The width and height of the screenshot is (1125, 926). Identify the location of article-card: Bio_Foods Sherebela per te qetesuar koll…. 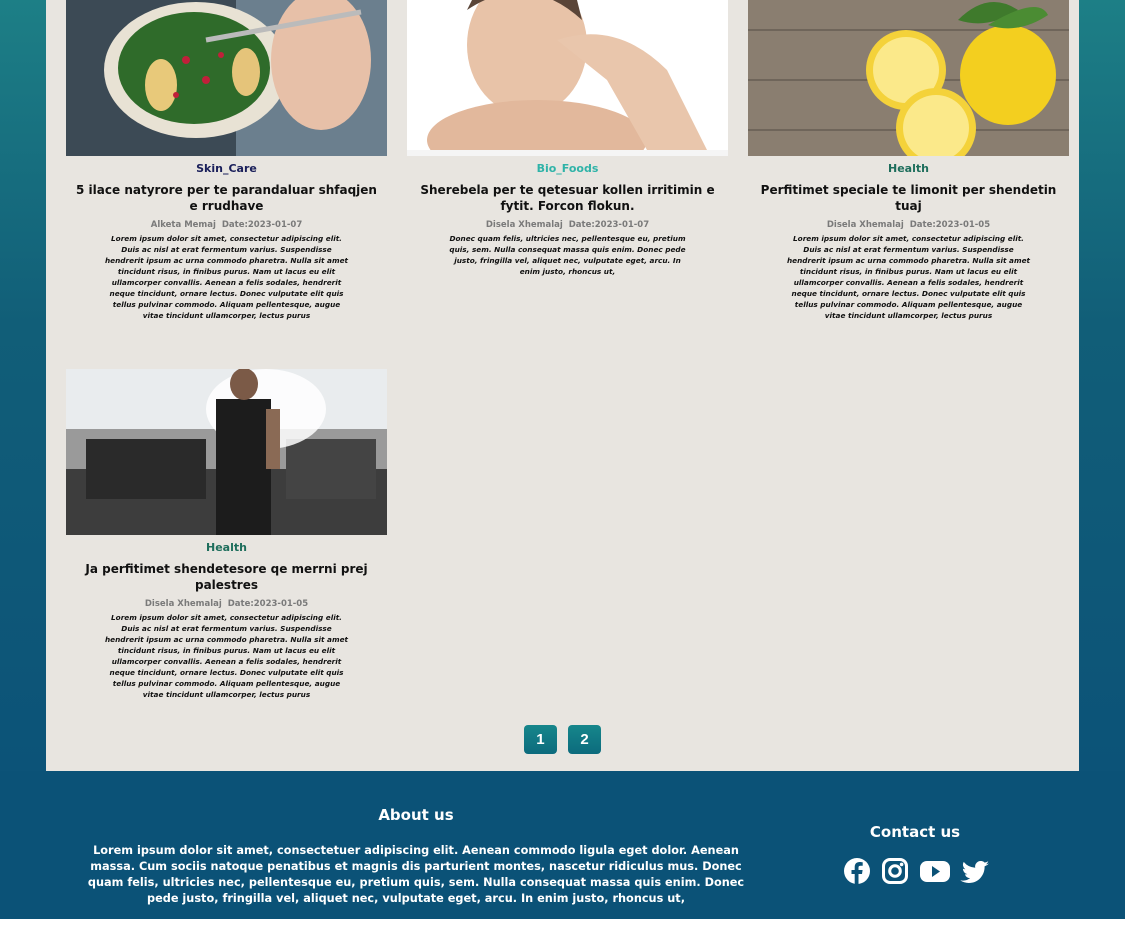
(567, 138).